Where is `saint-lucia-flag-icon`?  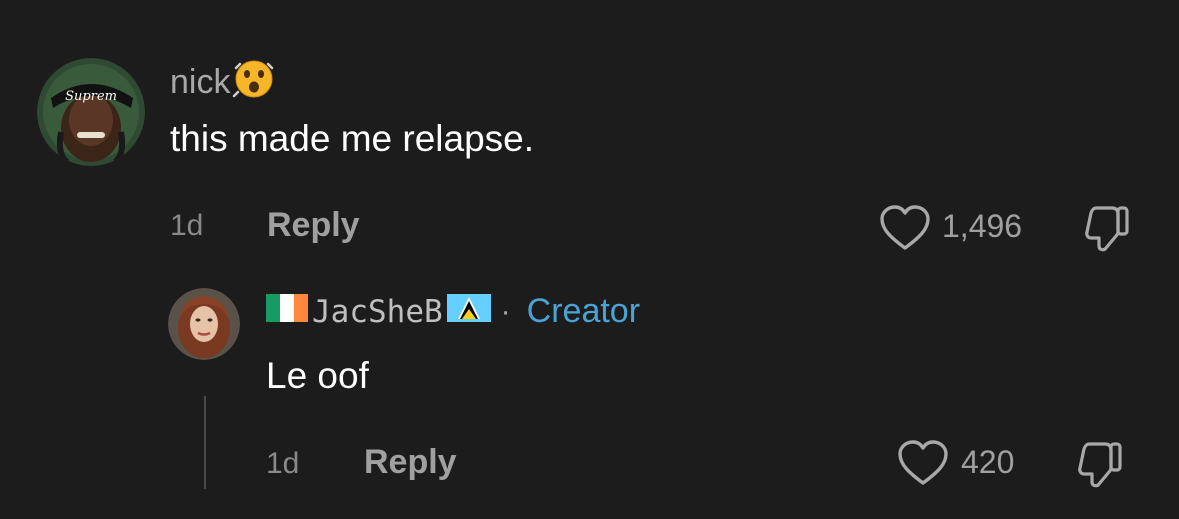
saint-lucia-flag-icon is located at coordinates (468, 311).